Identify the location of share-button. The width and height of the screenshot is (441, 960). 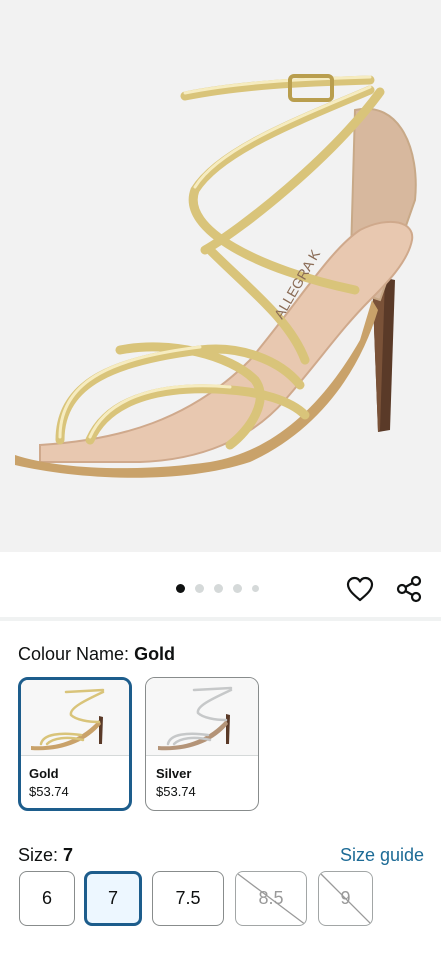
(409, 589).